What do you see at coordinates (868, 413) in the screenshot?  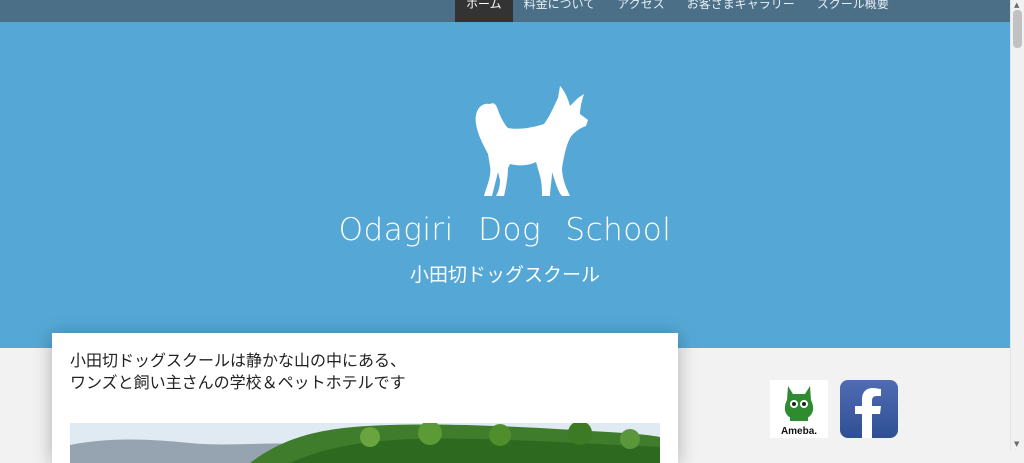 I see `facebook-icon` at bounding box center [868, 413].